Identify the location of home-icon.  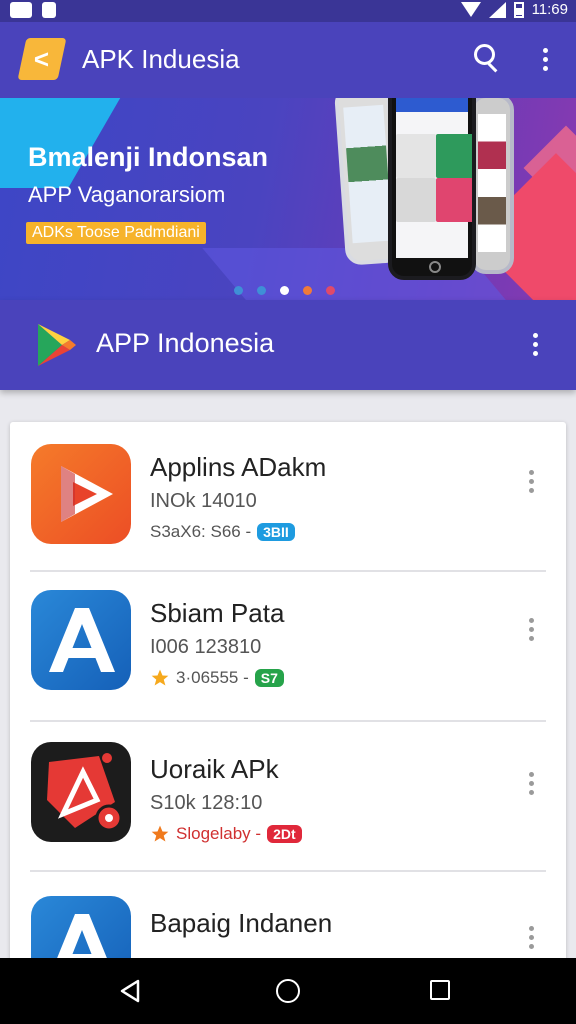
(288, 991).